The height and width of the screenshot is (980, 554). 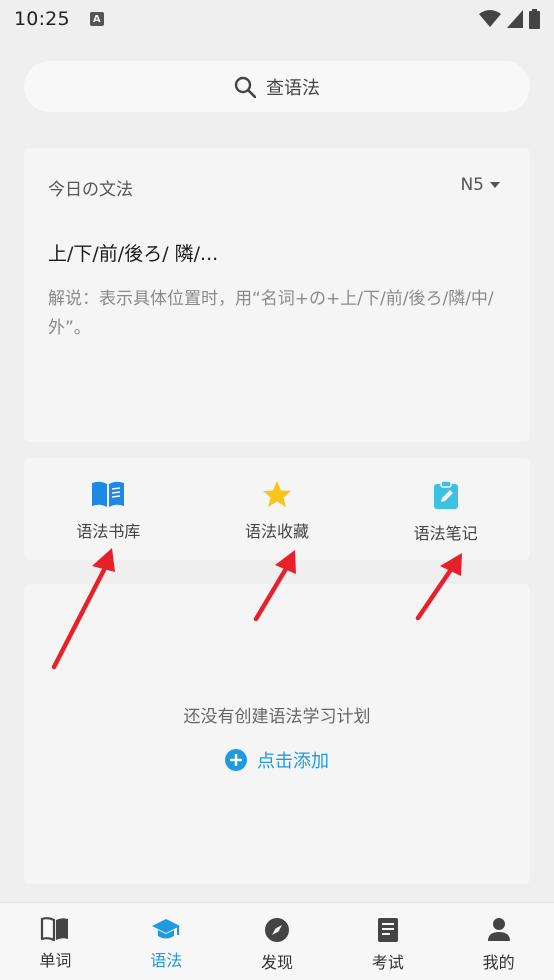 I want to click on person-icon, so click(x=498, y=929).